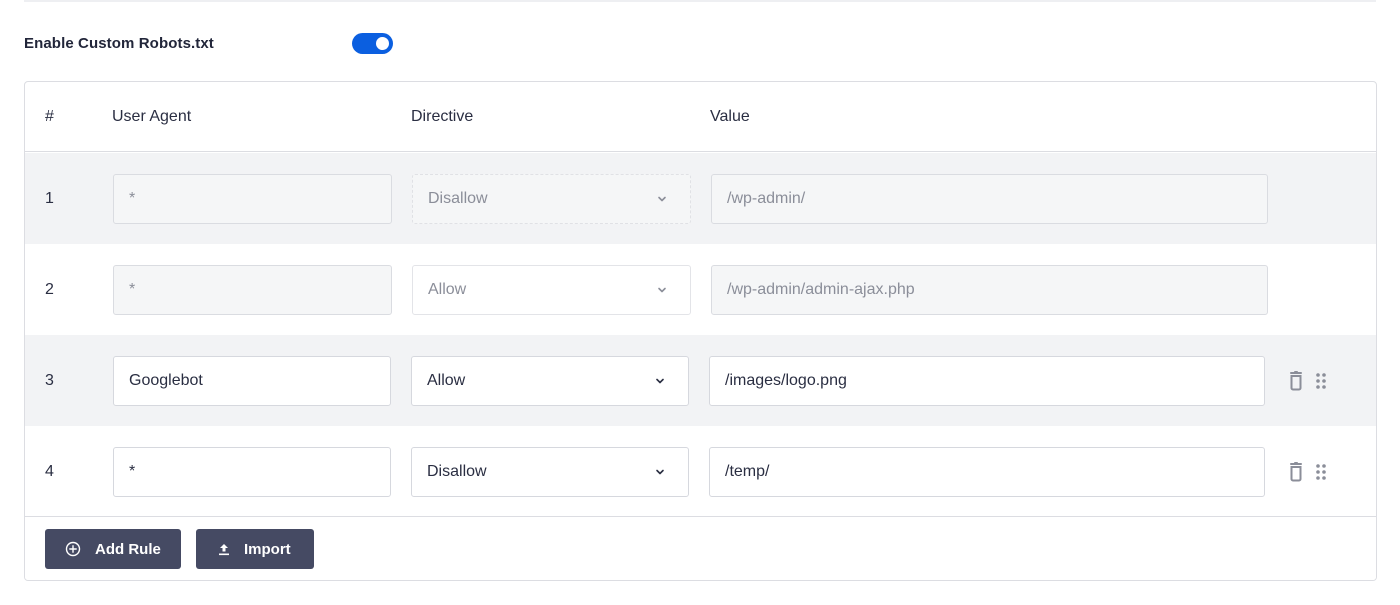 Image resolution: width=1400 pixels, height=605 pixels. Describe the element at coordinates (700, 1) in the screenshot. I see `top-divider` at that location.